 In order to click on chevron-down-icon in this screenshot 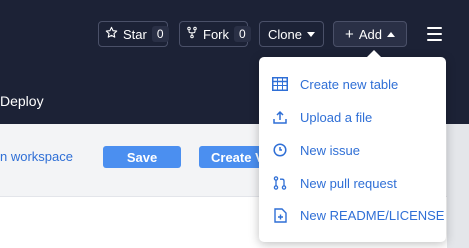, I will do `click(310, 34)`.